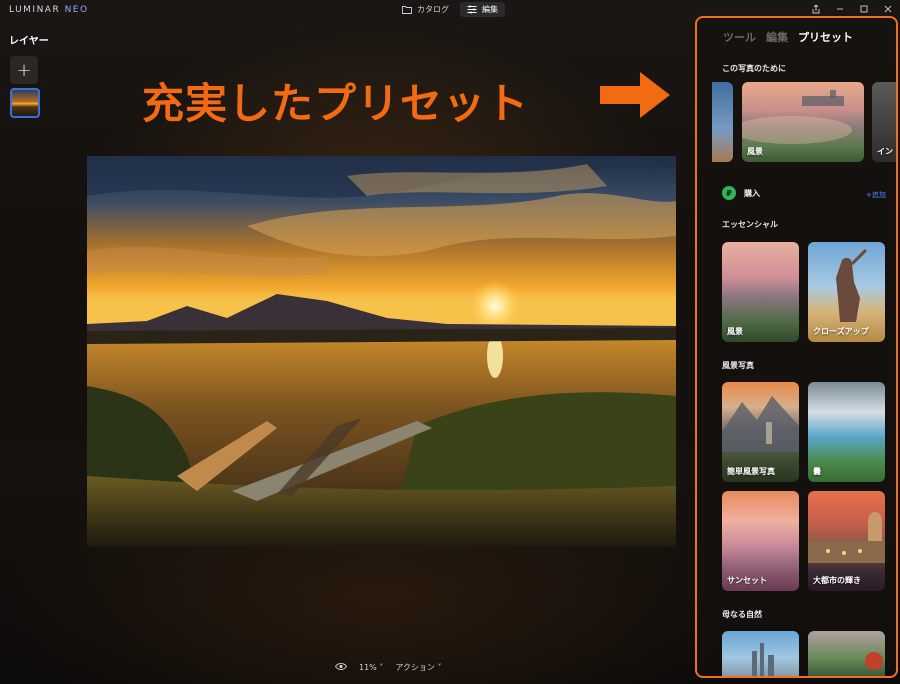  What do you see at coordinates (760, 432) in the screenshot?
I see `preset-card-easy-landscape: 簡単風景写真` at bounding box center [760, 432].